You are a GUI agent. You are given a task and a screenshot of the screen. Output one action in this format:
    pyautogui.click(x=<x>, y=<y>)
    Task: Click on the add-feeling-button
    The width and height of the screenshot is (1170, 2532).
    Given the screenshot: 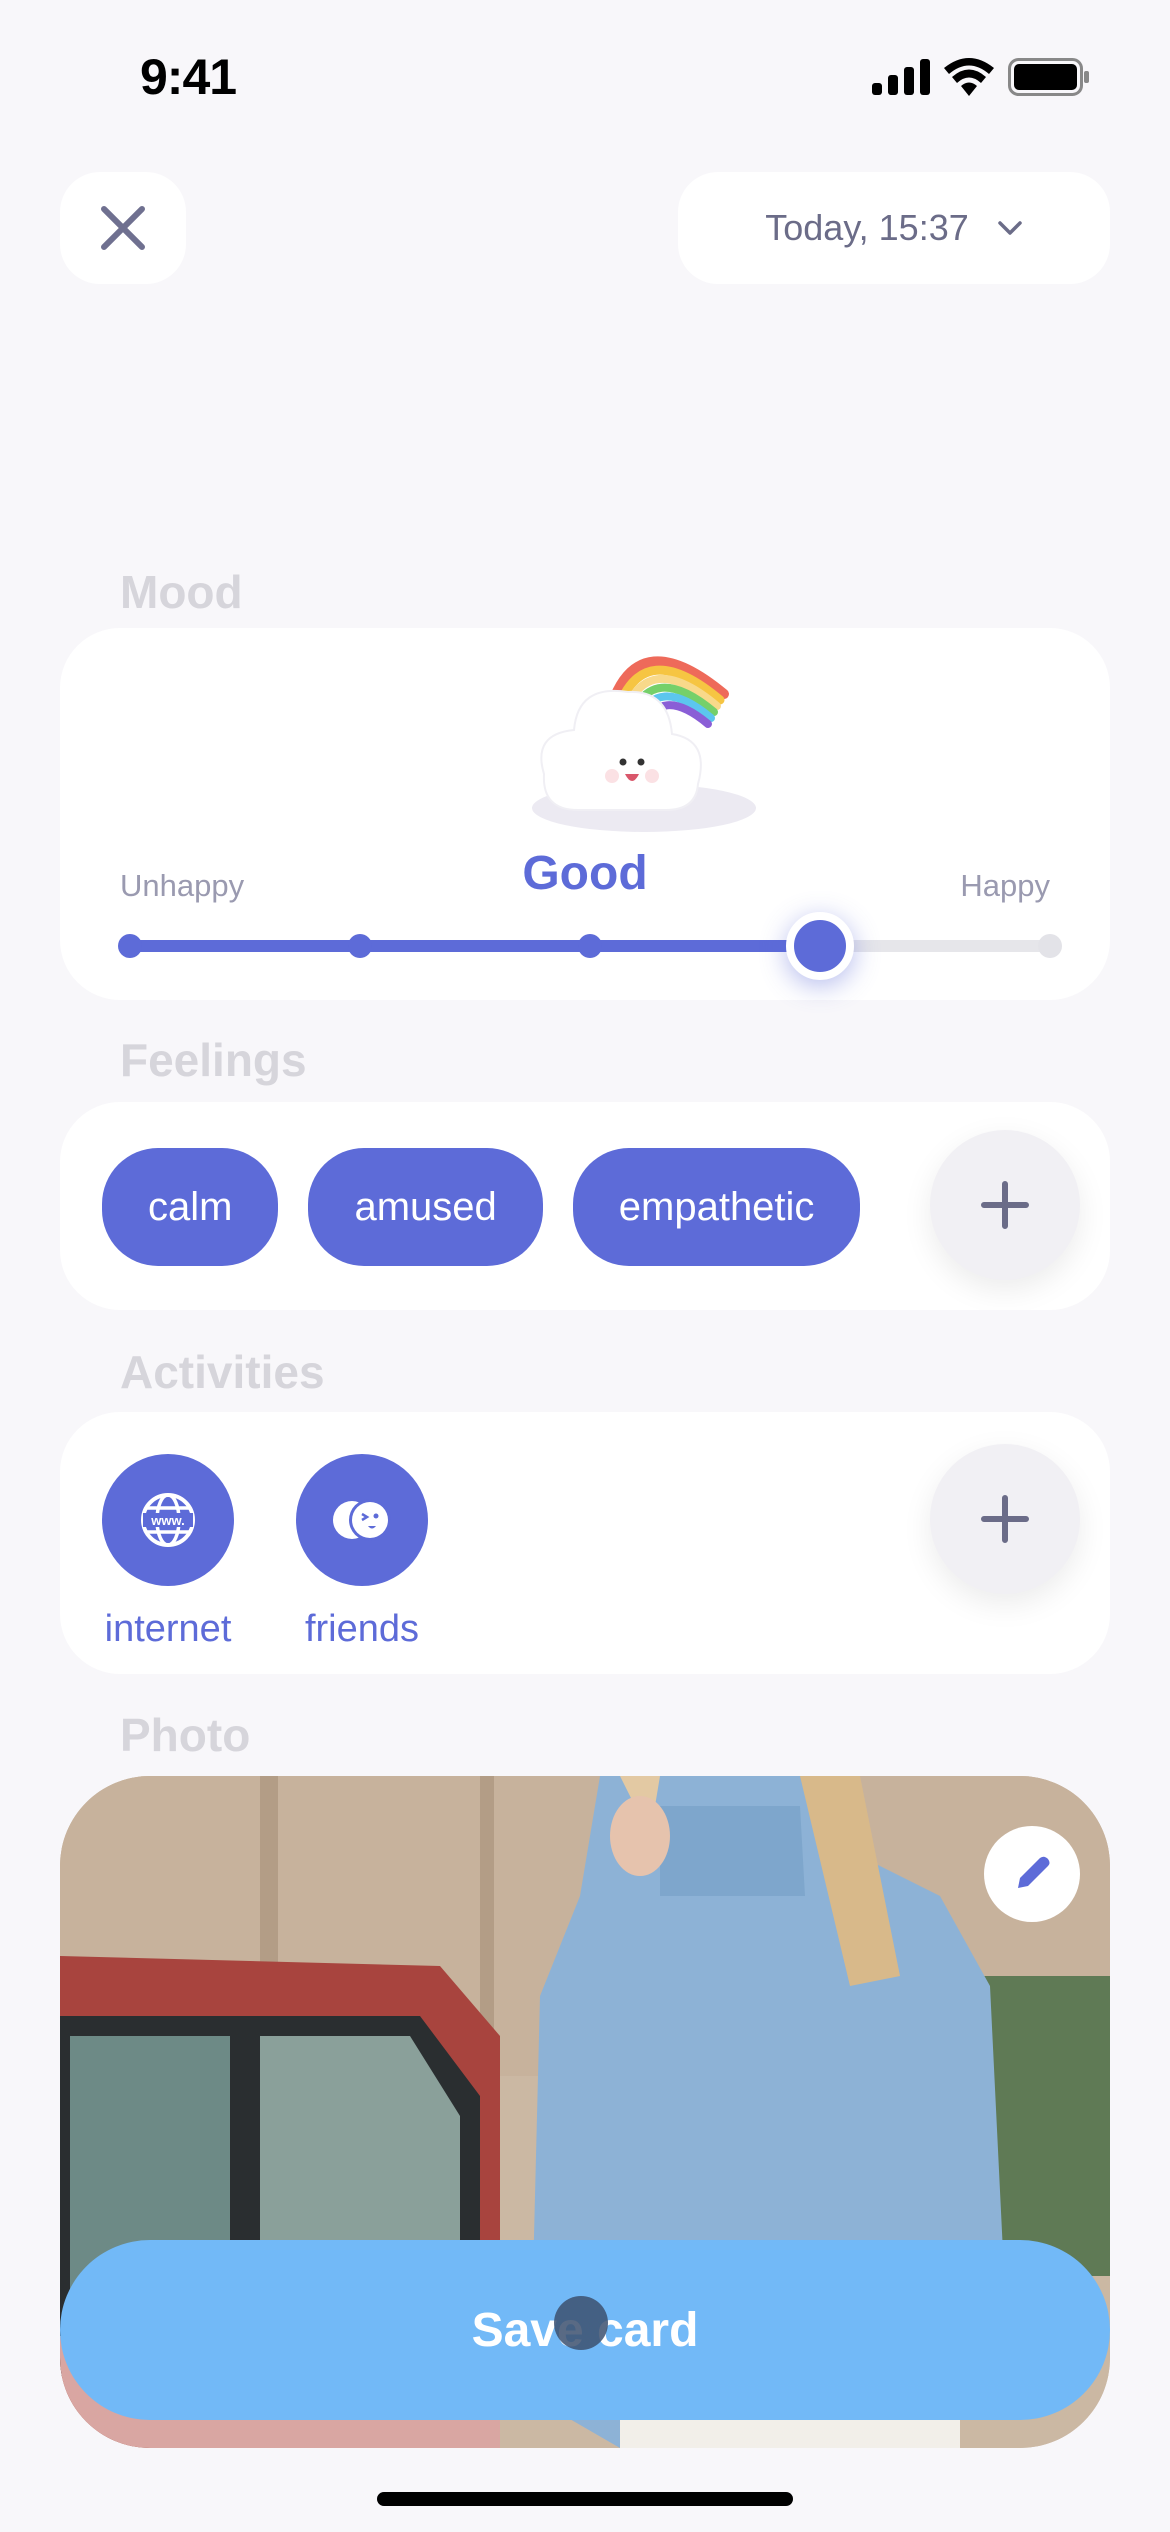 What is the action you would take?
    pyautogui.click(x=1005, y=1205)
    